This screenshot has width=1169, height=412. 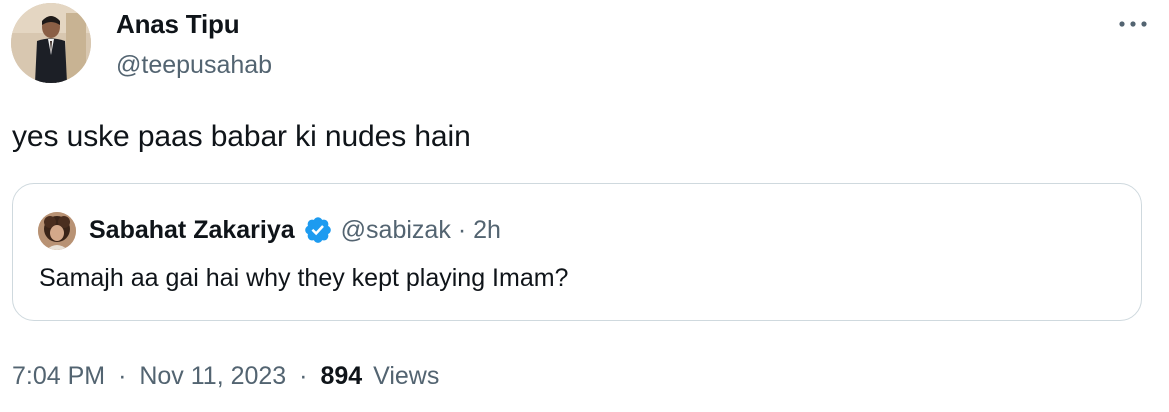 I want to click on tweet-time: 7:04 PM, so click(x=58, y=376).